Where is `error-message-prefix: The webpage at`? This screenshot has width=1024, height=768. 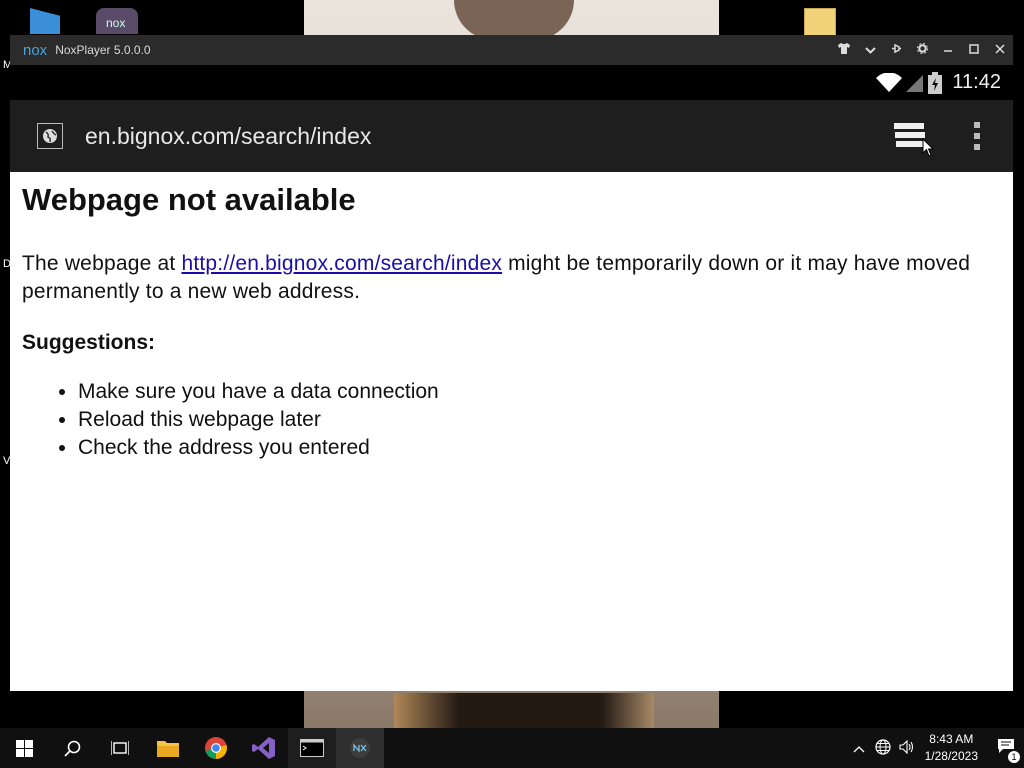
error-message-prefix: The webpage at is located at coordinates (102, 263).